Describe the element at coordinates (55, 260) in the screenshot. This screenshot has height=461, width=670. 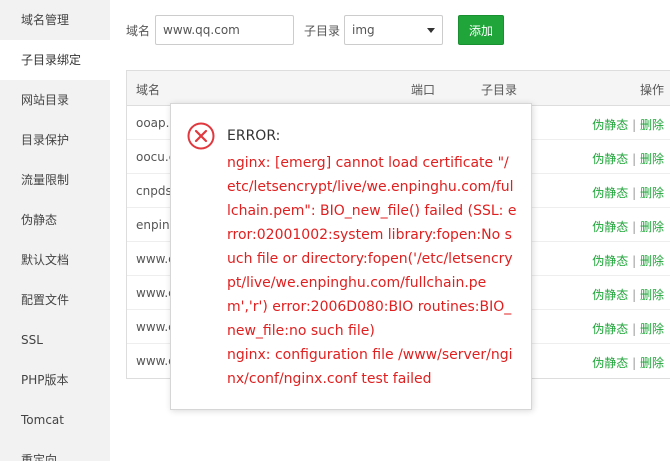
I see `sidebar-item-default-document: 默认文档` at that location.